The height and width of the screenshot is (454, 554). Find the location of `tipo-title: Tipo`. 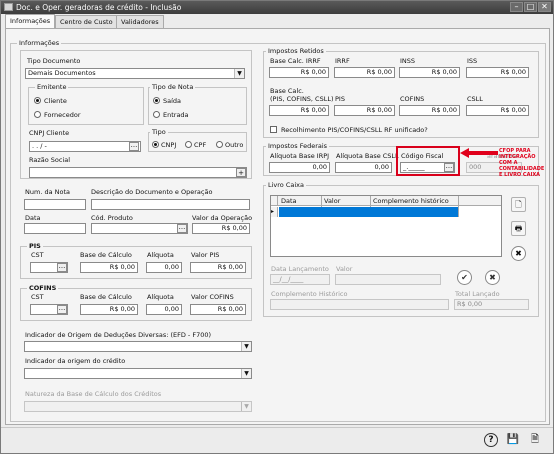

tipo-title: Tipo is located at coordinates (159, 132).